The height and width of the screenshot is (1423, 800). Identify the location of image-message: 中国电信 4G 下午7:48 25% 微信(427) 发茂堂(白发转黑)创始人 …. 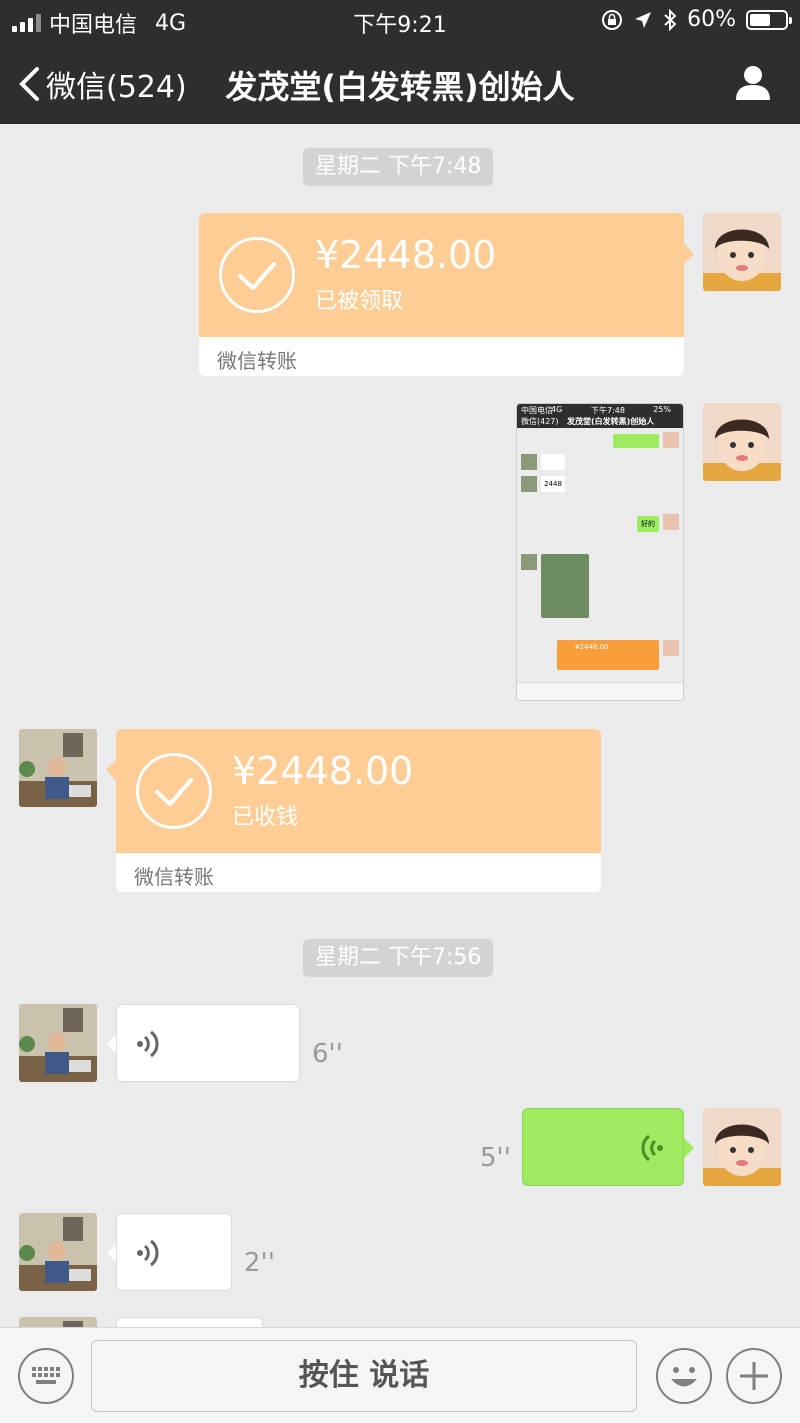
(600, 552).